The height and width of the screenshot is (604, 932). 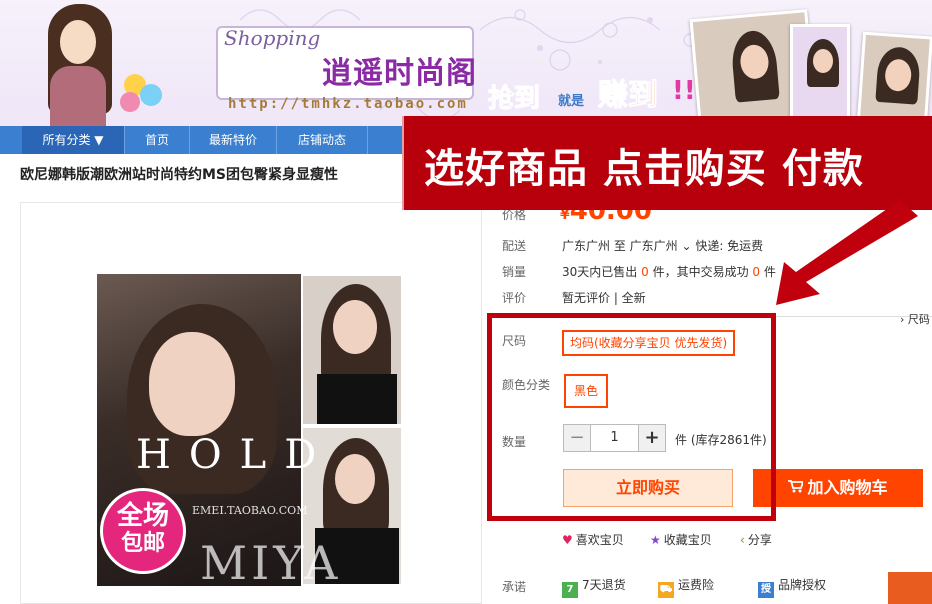 I want to click on nav-home: 首页, so click(x=157, y=140).